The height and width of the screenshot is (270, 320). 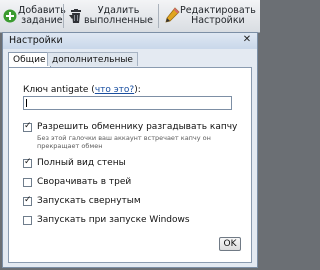 What do you see at coordinates (26, 103) in the screenshot?
I see `text-caret` at bounding box center [26, 103].